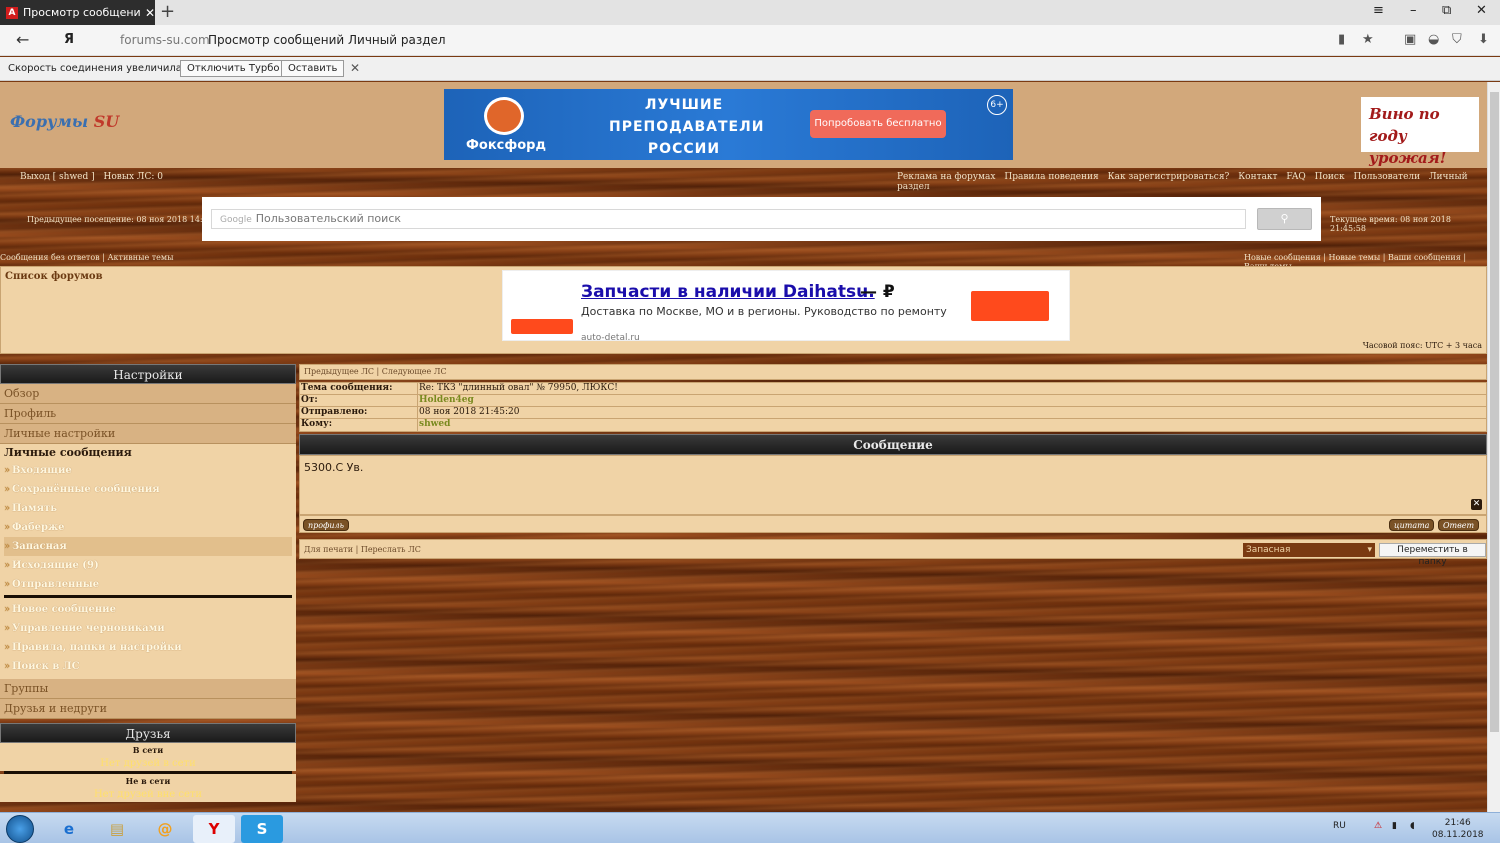 This screenshot has height=843, width=1500. What do you see at coordinates (313, 68) in the screenshot?
I see `keep-turbo-button: Оставить` at bounding box center [313, 68].